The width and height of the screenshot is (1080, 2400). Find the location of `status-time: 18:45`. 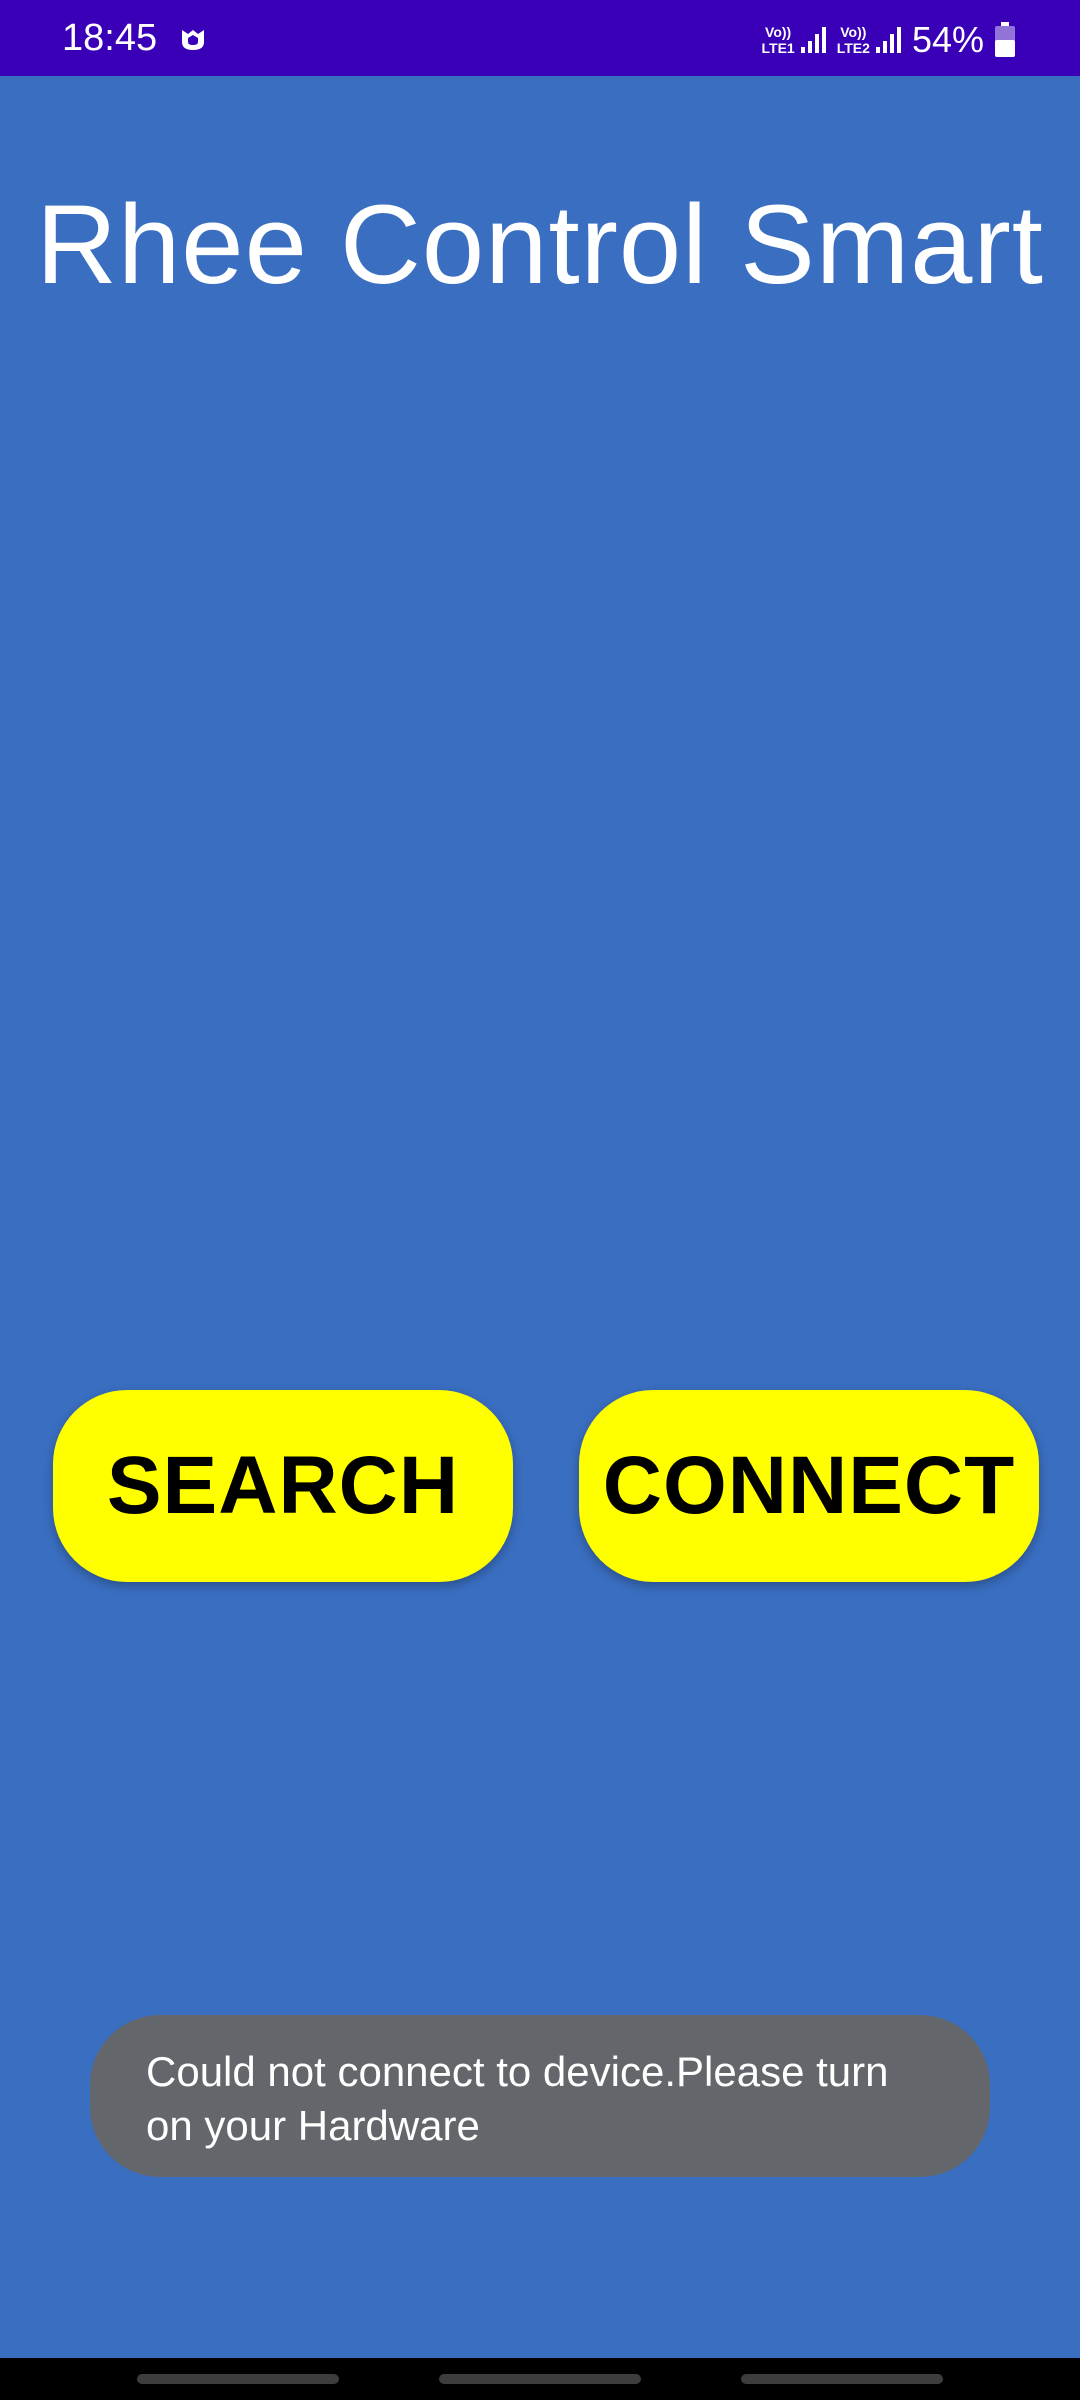

status-time: 18:45 is located at coordinates (110, 38).